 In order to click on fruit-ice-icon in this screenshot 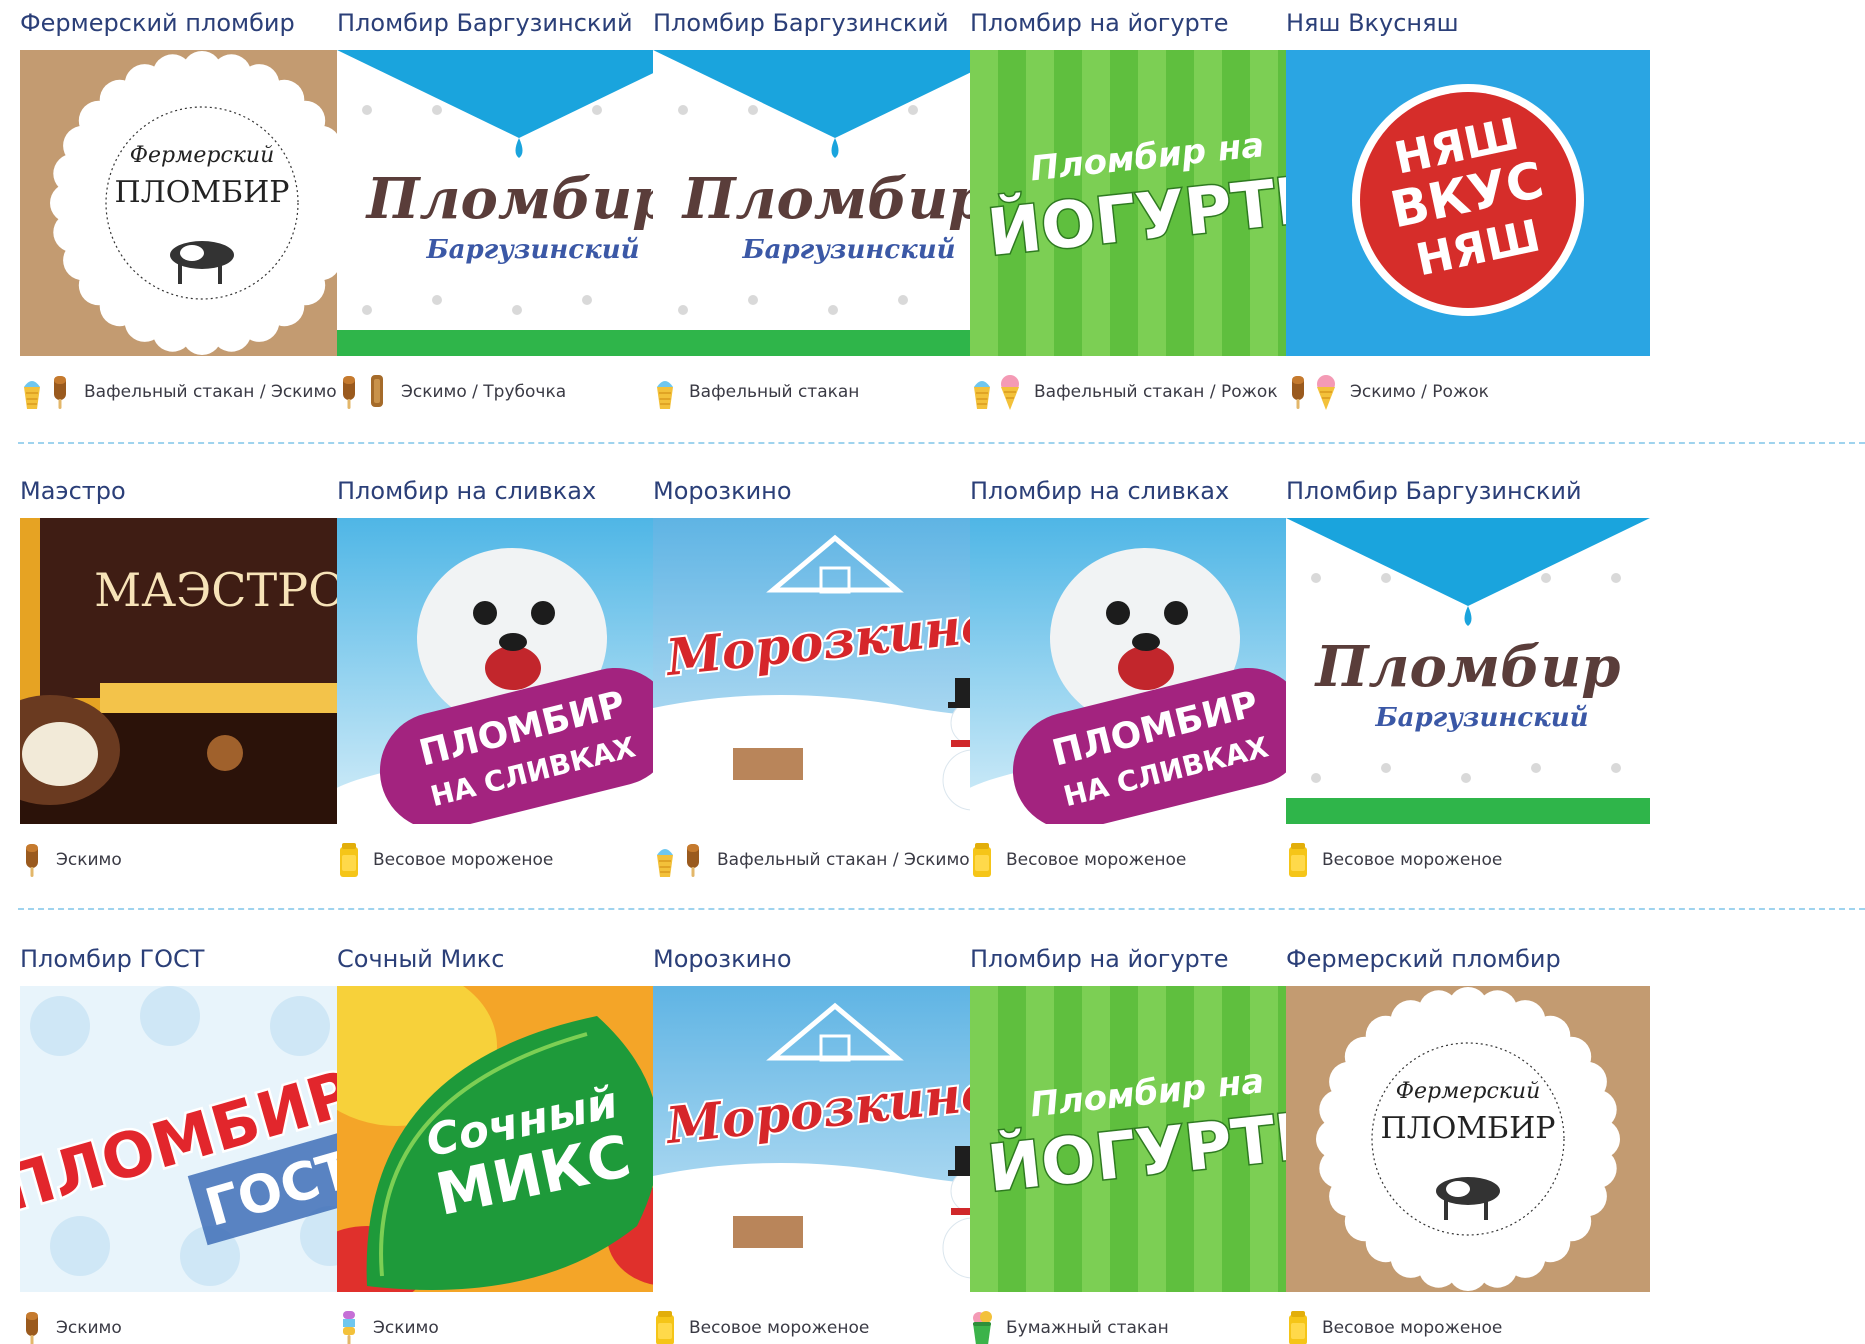, I will do `click(349, 1326)`.